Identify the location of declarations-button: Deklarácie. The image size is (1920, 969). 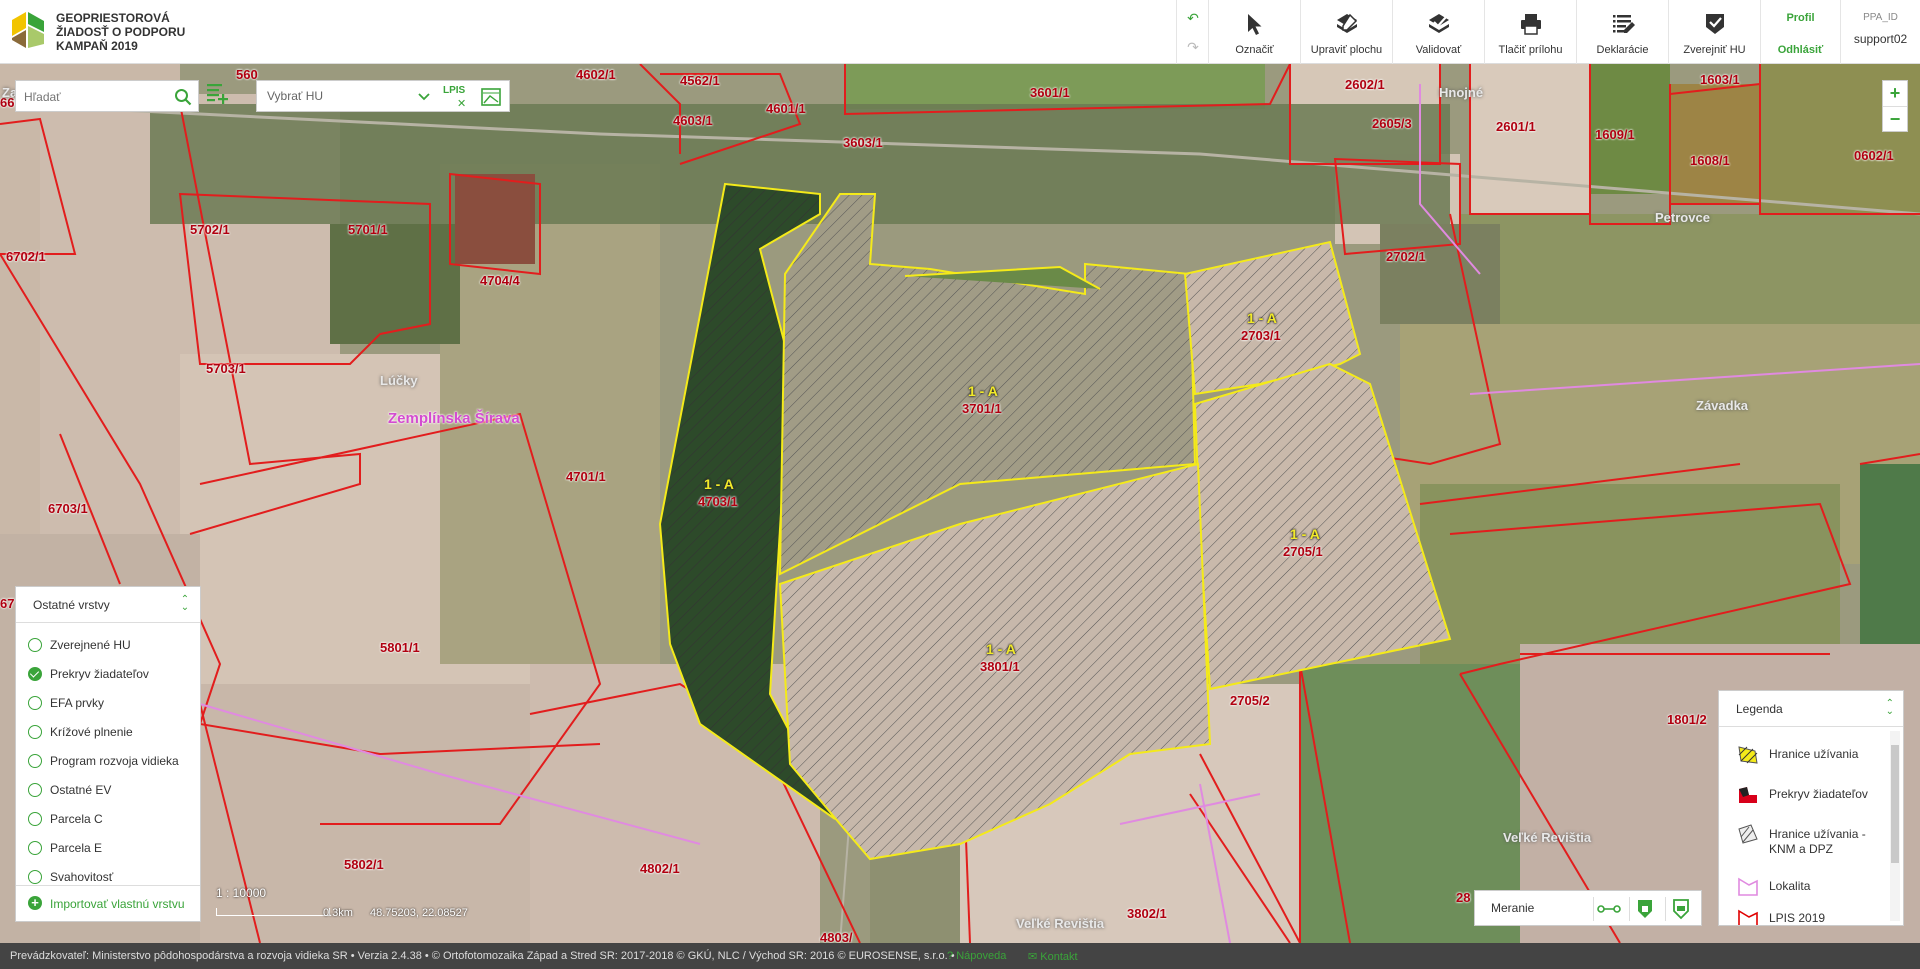
(1622, 32).